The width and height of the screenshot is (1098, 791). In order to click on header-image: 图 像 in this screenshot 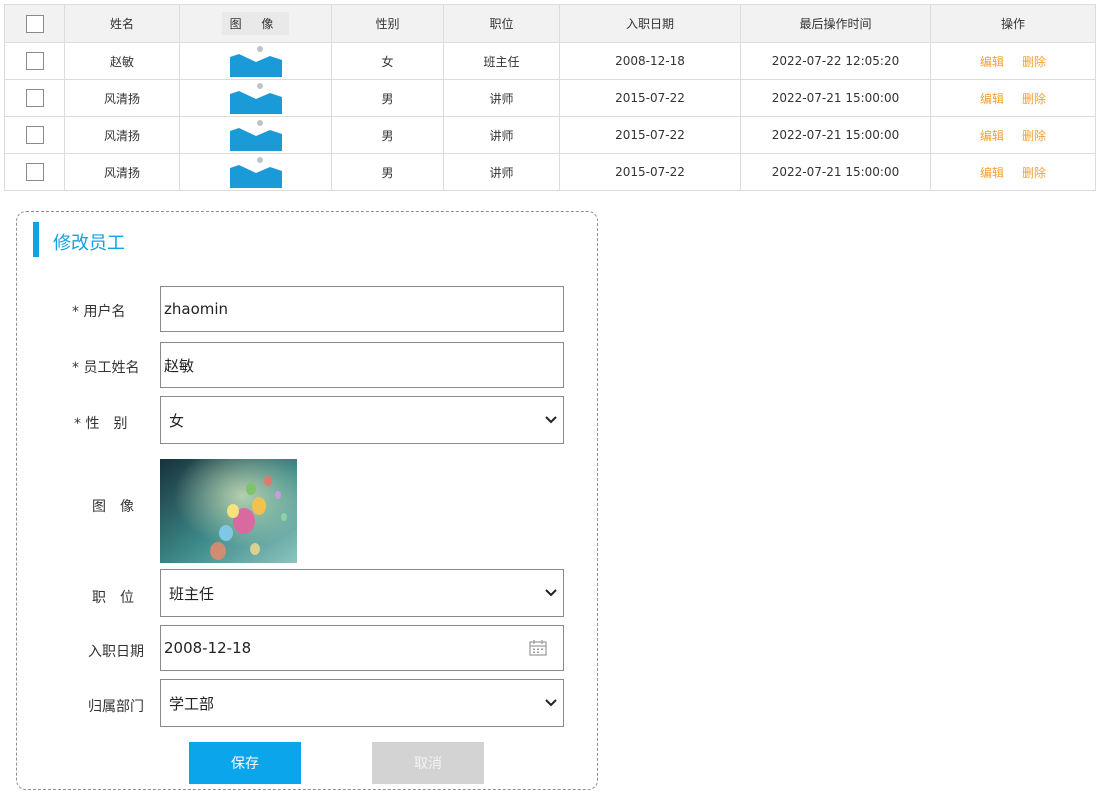, I will do `click(255, 23)`.